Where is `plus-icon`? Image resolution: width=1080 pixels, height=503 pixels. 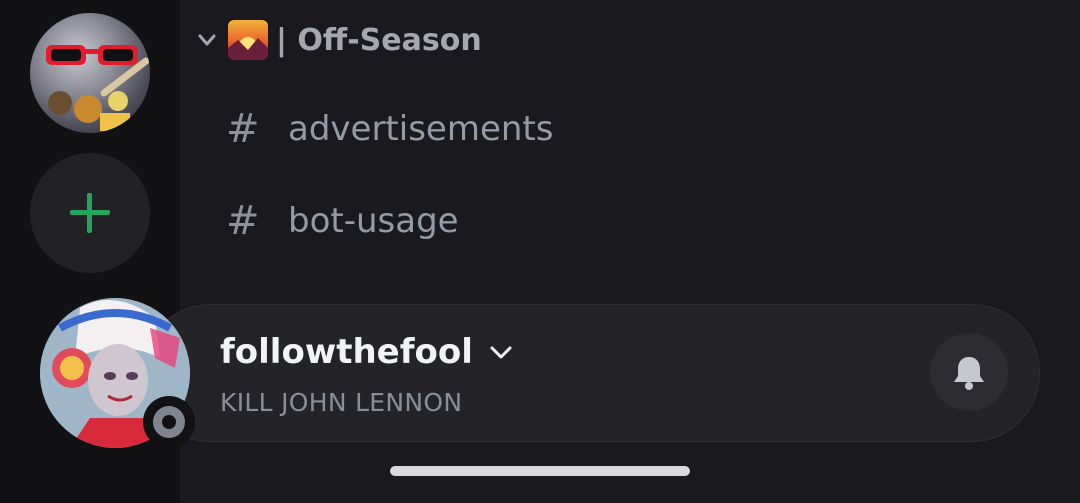 plus-icon is located at coordinates (90, 213).